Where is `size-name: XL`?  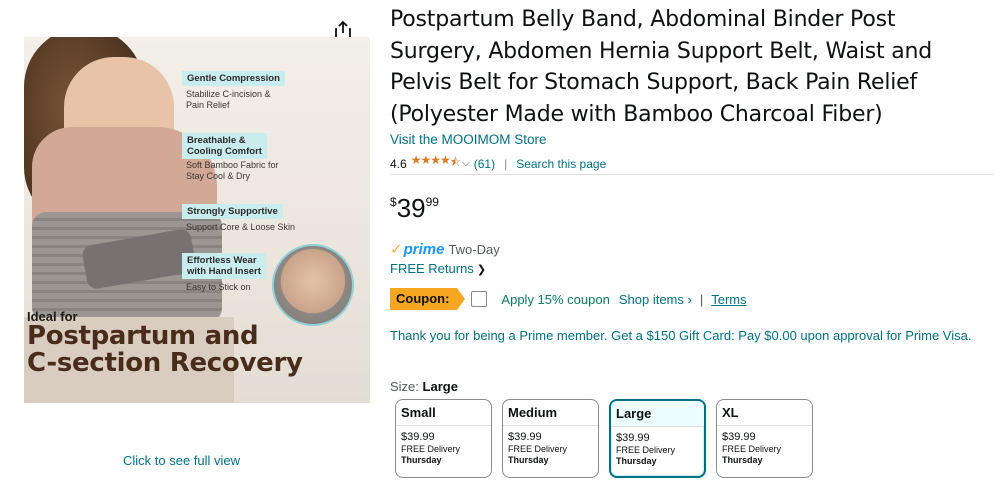
size-name: XL is located at coordinates (764, 413).